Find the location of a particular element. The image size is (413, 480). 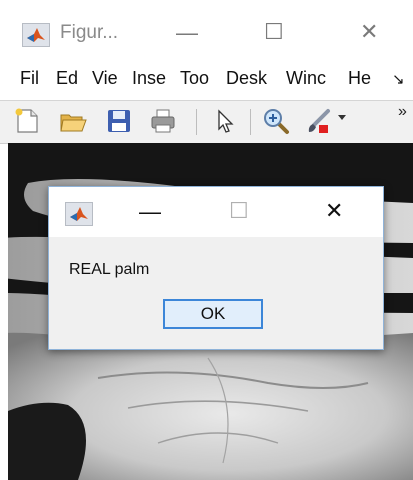

menu-view: Vie is located at coordinates (105, 78).